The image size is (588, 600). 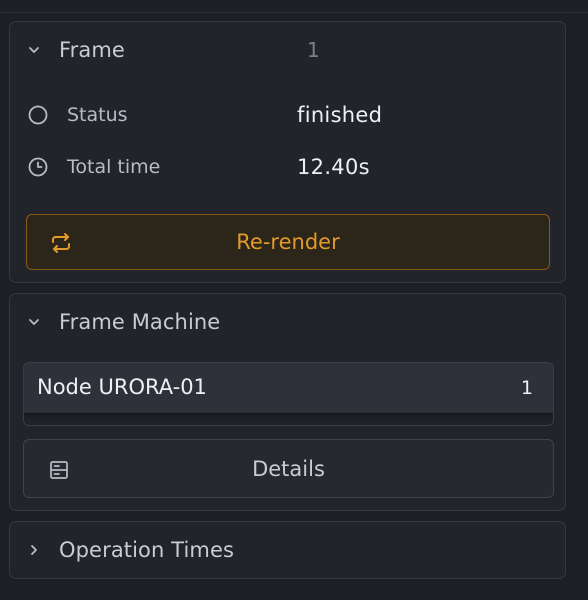 I want to click on top-divider, so click(x=294, y=6).